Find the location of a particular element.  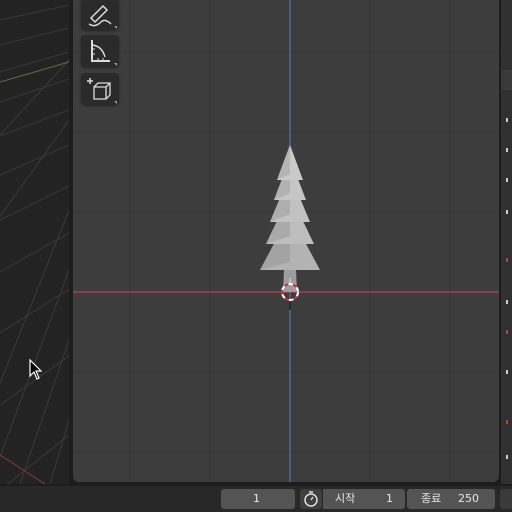

mouse-pointer-icon is located at coordinates (36, 369).